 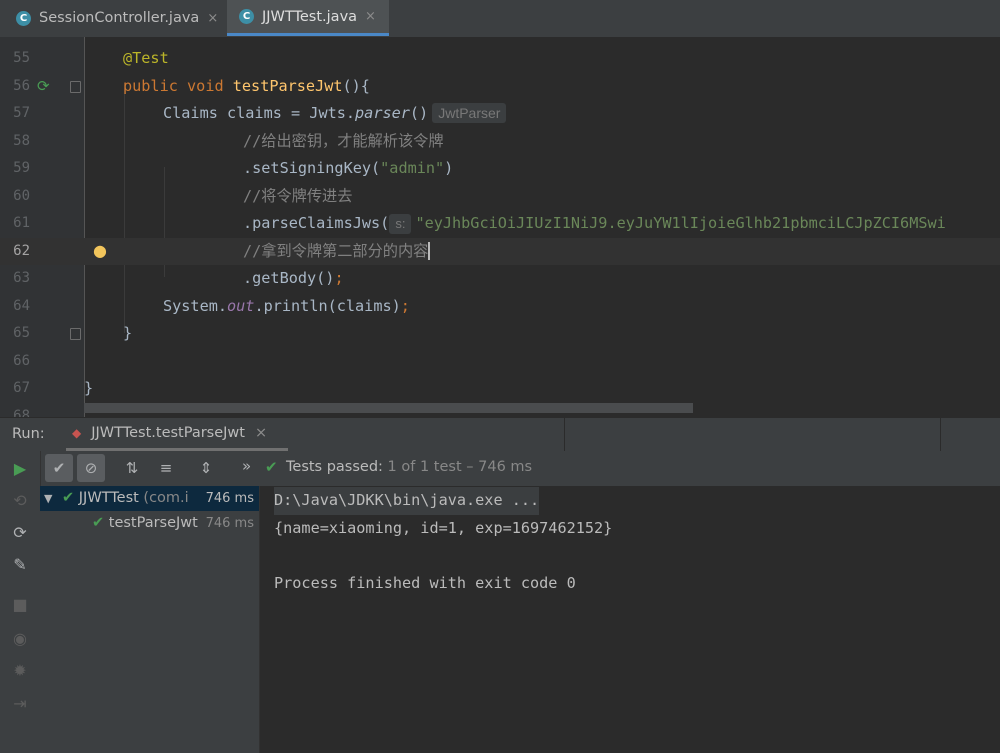 I want to click on code-line: 59 .setSigningKey("admin"), so click(x=233, y=168).